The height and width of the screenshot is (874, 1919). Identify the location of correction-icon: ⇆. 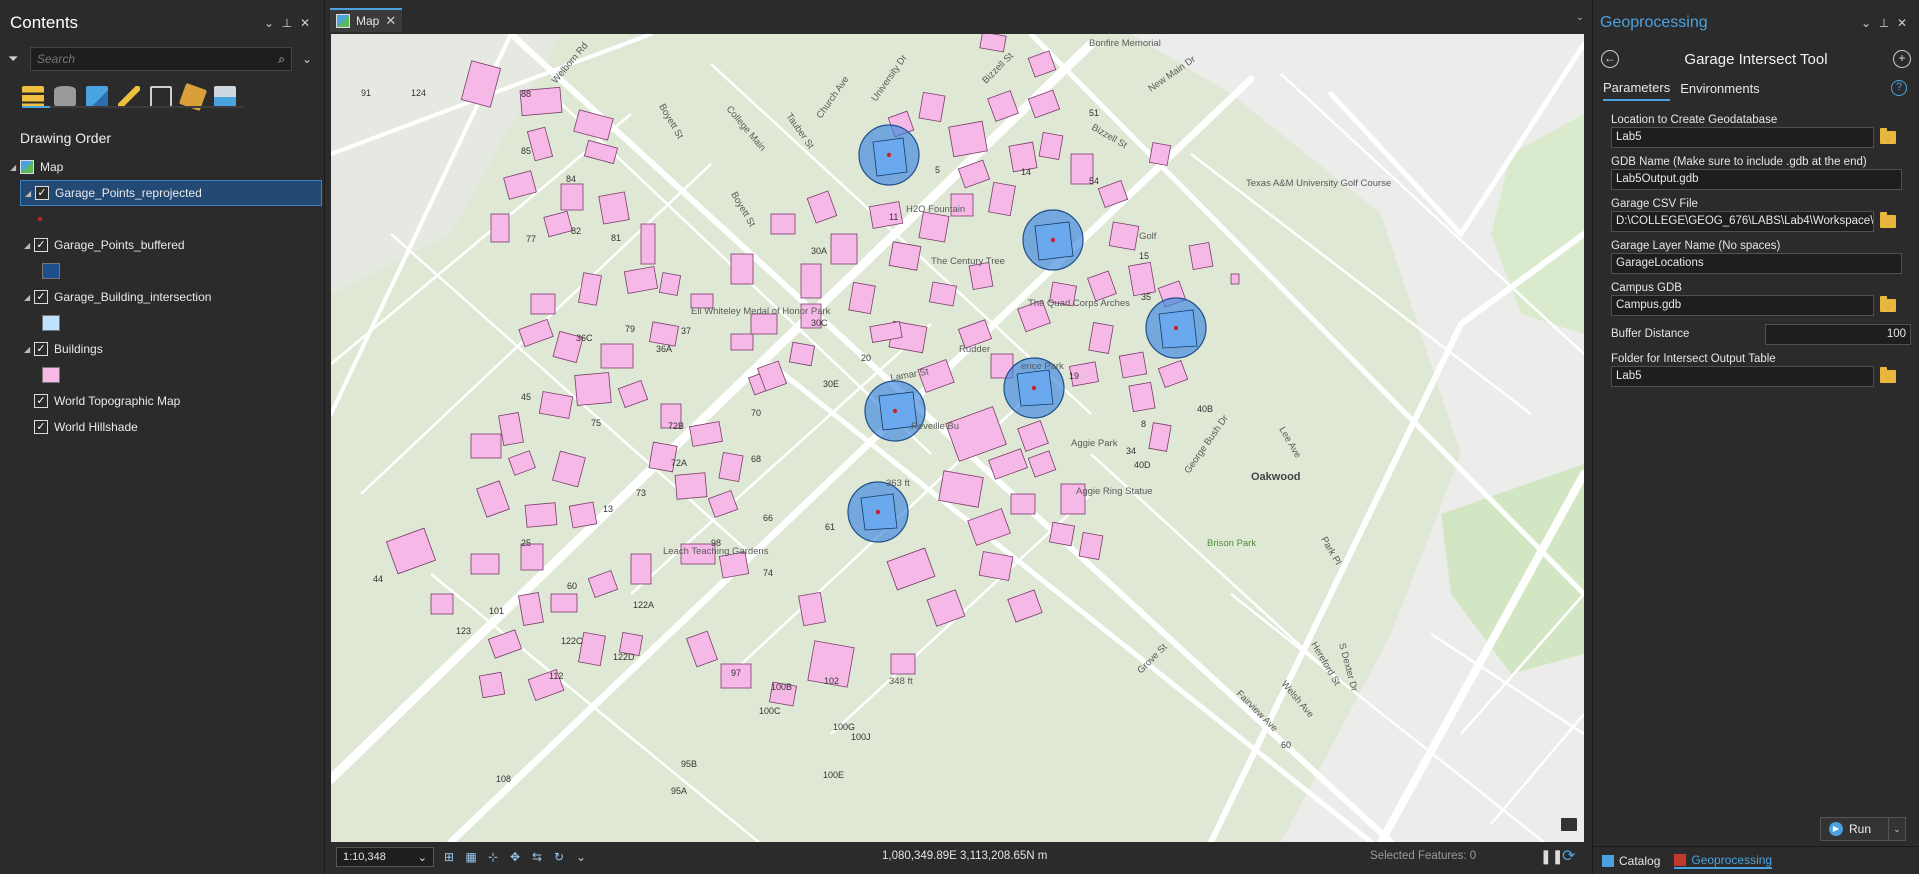
(537, 857).